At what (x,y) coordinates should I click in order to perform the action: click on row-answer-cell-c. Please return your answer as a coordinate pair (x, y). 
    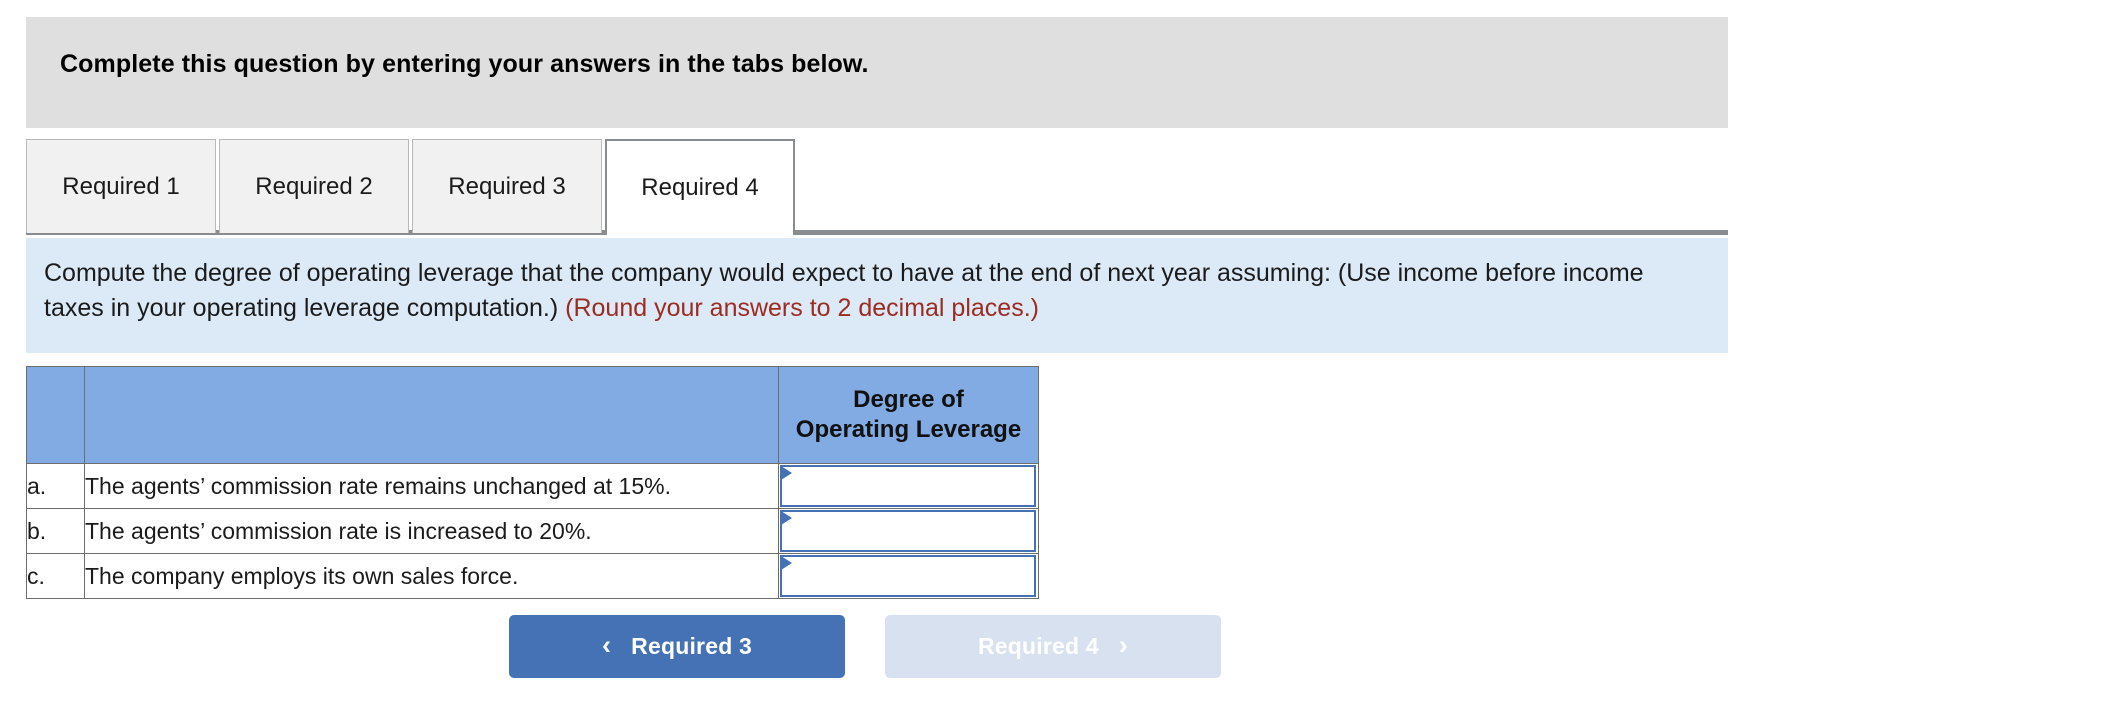
    Looking at the image, I should click on (908, 576).